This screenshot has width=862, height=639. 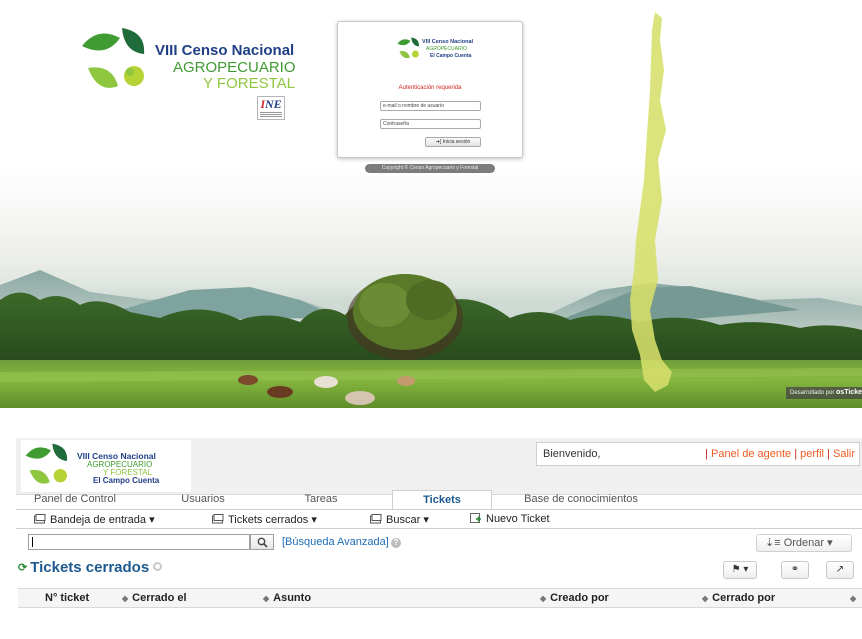 I want to click on agent-panel-link: Panel de agente, so click(x=751, y=454).